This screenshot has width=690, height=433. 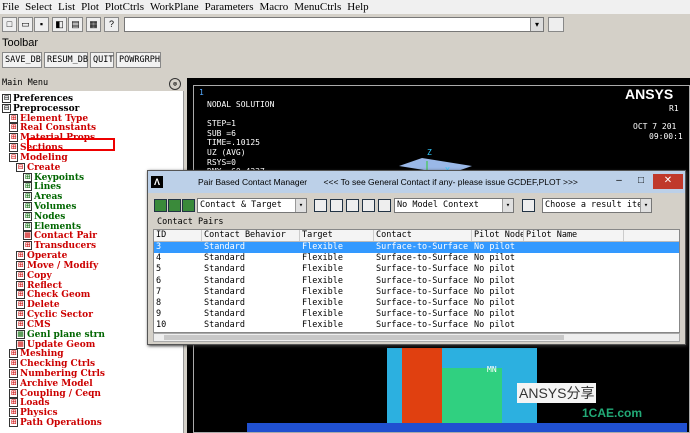 I want to click on menu-file: File, so click(x=10, y=7).